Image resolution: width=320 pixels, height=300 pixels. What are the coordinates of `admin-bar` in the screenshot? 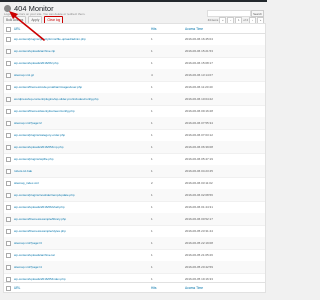 It's located at (133, 1).